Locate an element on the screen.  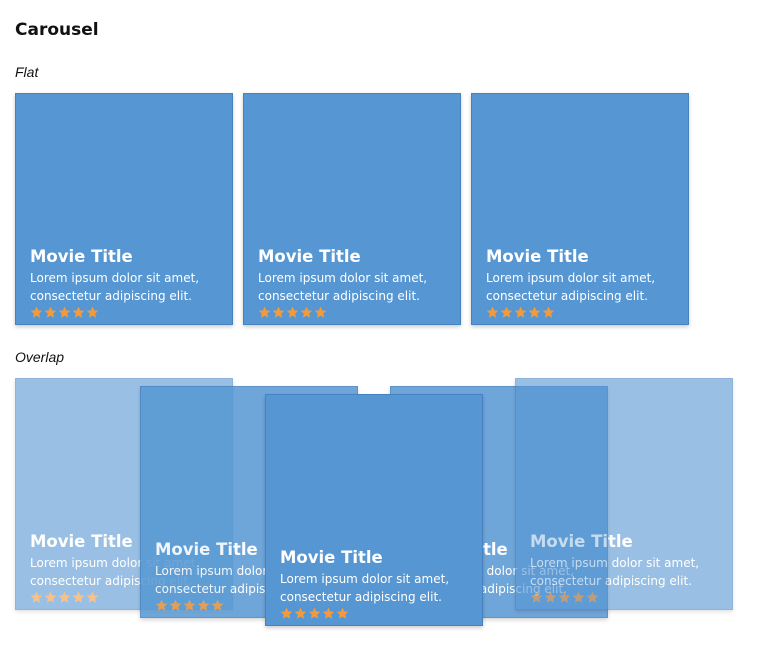
page-title: Carousel is located at coordinates (57, 30).